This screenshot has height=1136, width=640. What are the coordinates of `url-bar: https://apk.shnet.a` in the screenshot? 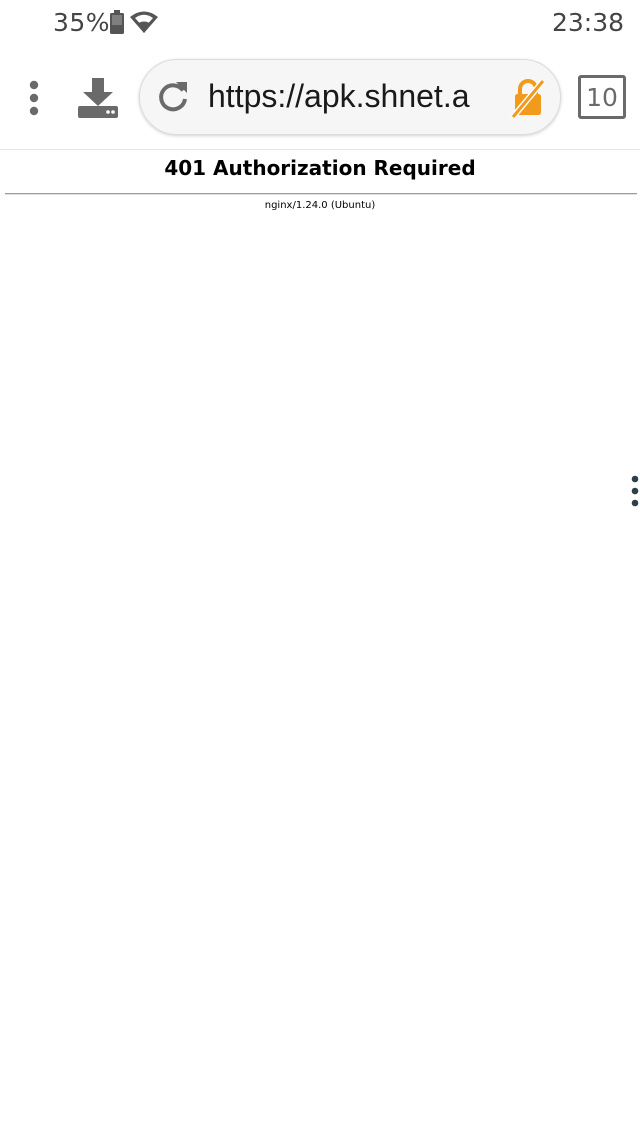 It's located at (350, 97).